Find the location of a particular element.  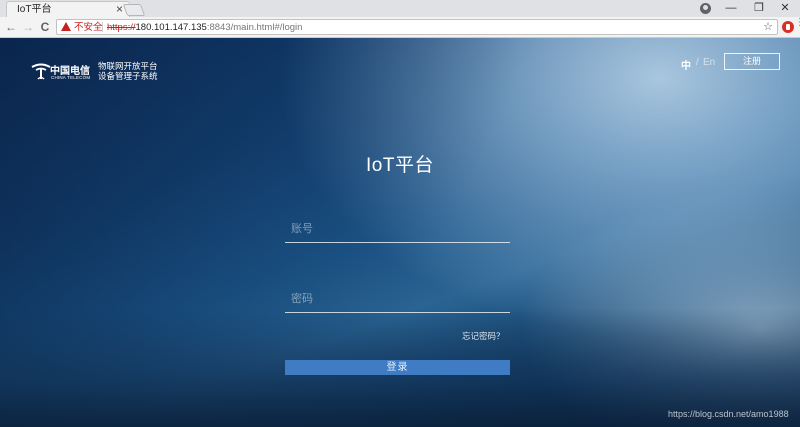

new-tab-button is located at coordinates (134, 10).